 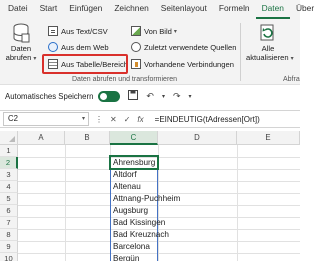 I want to click on cell-c4: Altenau, so click(x=126, y=187).